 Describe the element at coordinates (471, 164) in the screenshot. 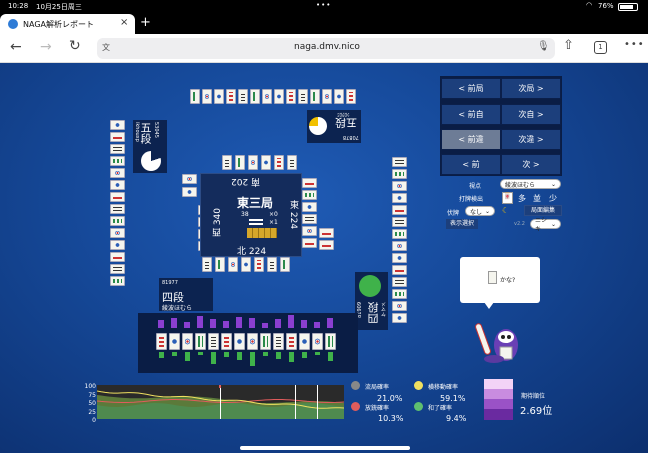

I see `prev-button: < 前` at that location.